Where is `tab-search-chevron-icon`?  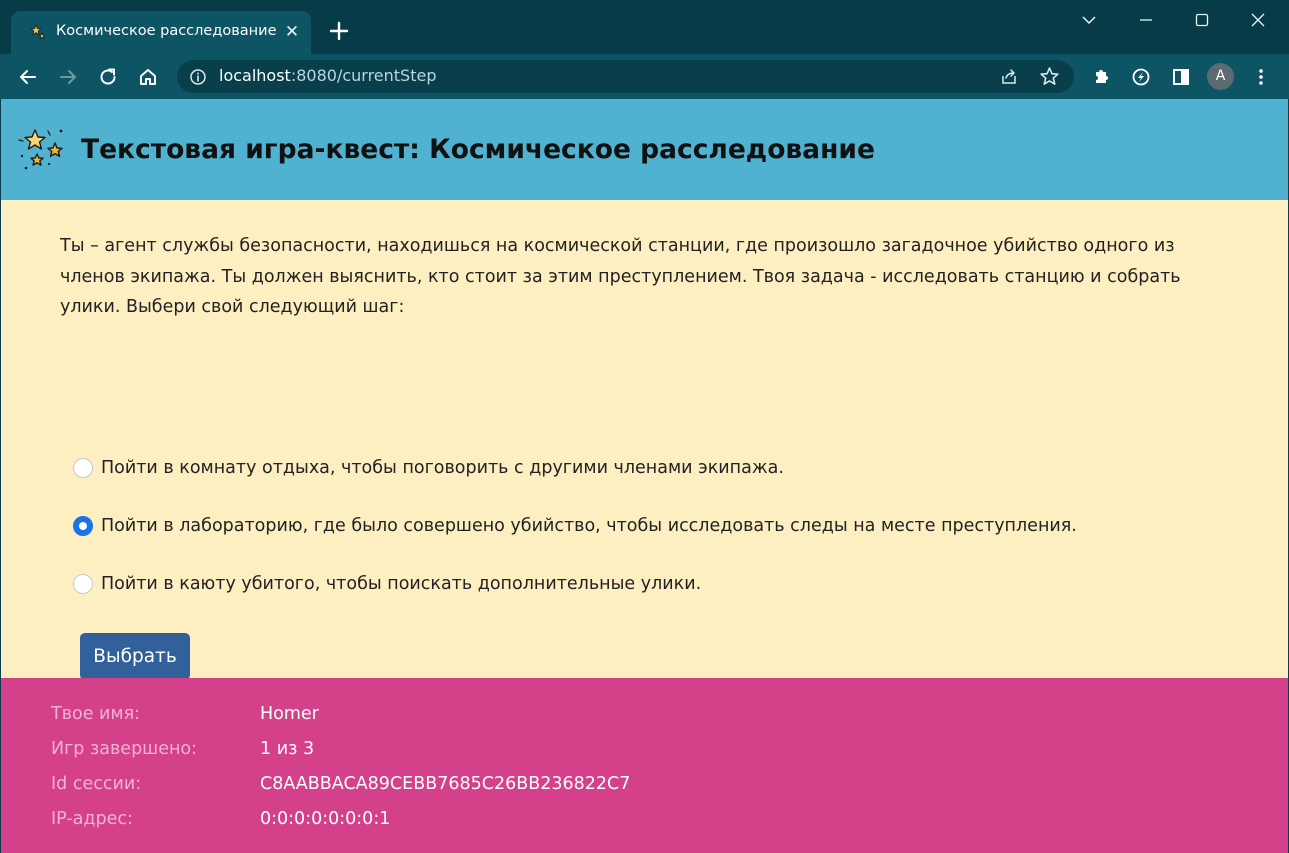 tab-search-chevron-icon is located at coordinates (1089, 20).